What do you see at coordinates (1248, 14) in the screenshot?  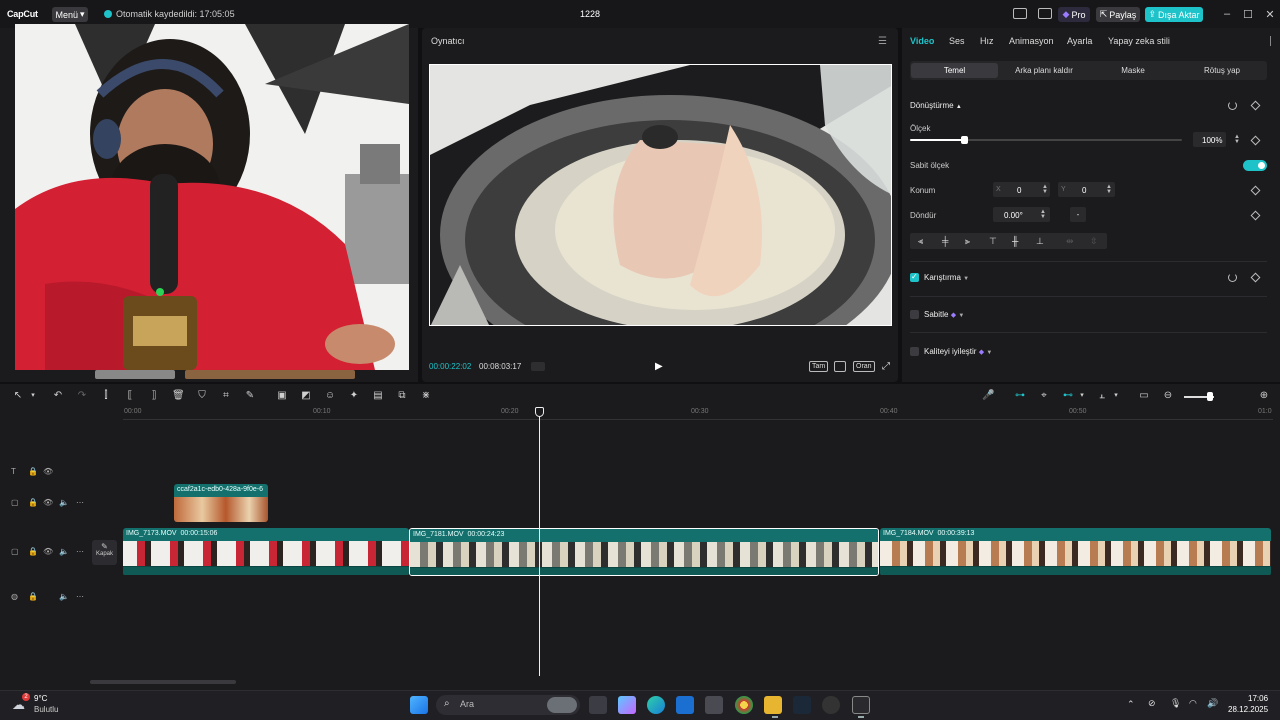 I see `maximize-icon: ☐` at bounding box center [1248, 14].